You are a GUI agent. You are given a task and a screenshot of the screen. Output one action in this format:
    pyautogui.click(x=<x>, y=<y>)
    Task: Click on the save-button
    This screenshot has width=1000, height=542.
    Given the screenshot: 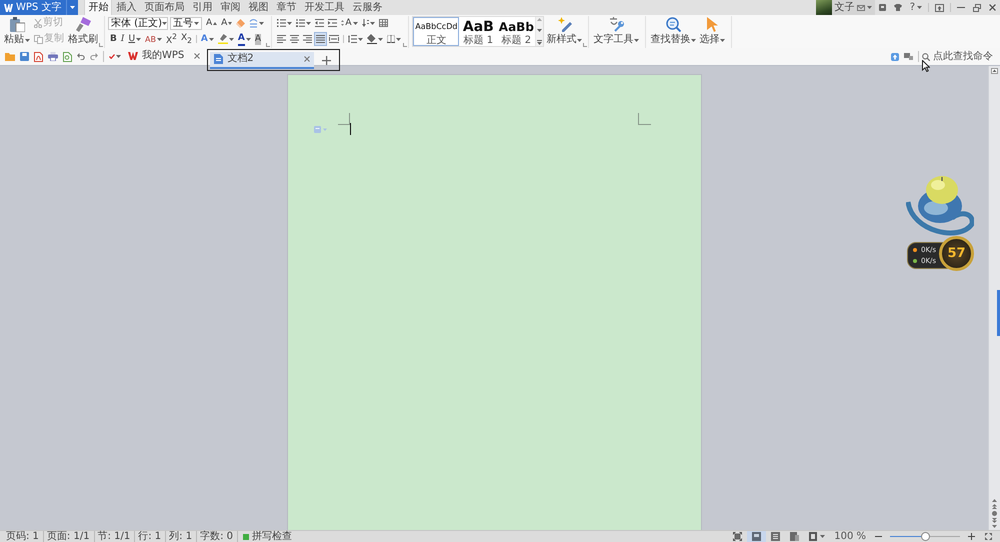 What is the action you would take?
    pyautogui.click(x=24, y=57)
    